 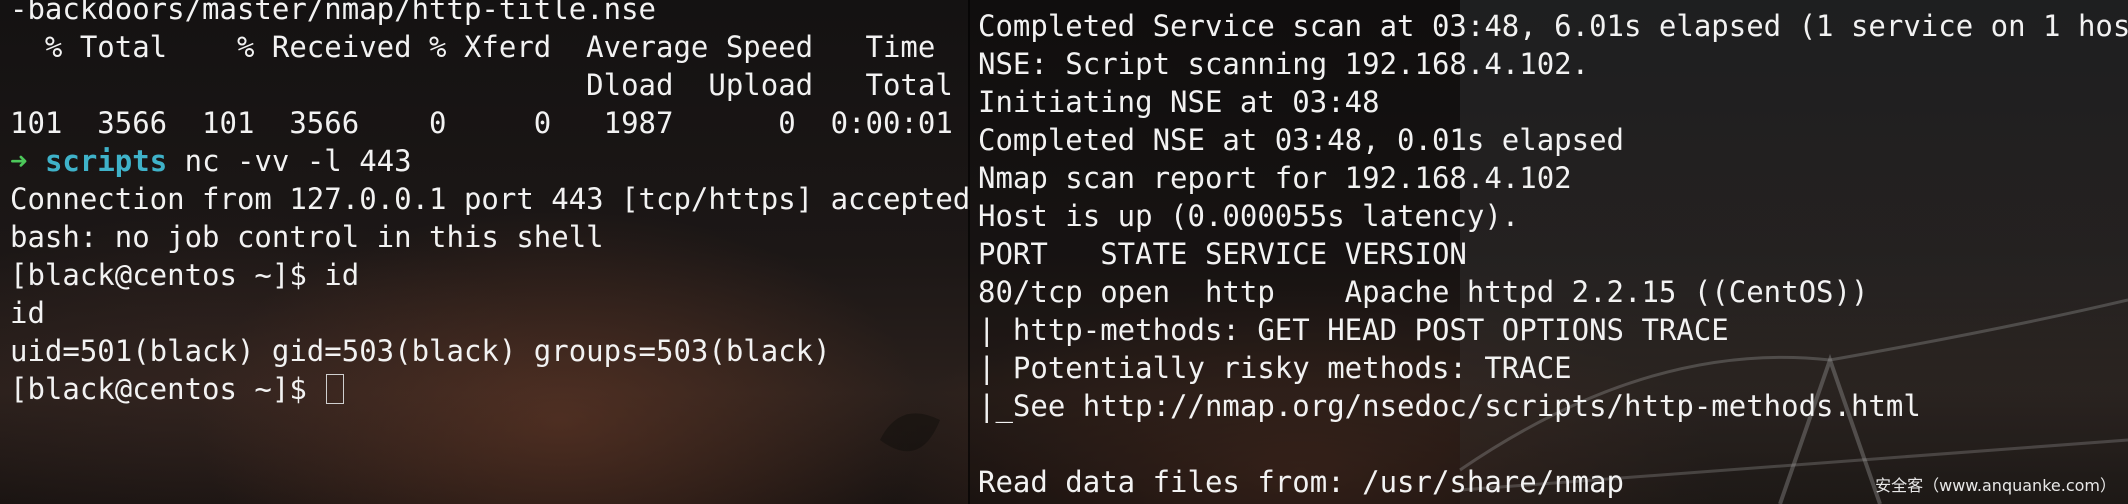 What do you see at coordinates (1249, 216) in the screenshot?
I see `terminal-line: Host is up (0.000055s latency).` at bounding box center [1249, 216].